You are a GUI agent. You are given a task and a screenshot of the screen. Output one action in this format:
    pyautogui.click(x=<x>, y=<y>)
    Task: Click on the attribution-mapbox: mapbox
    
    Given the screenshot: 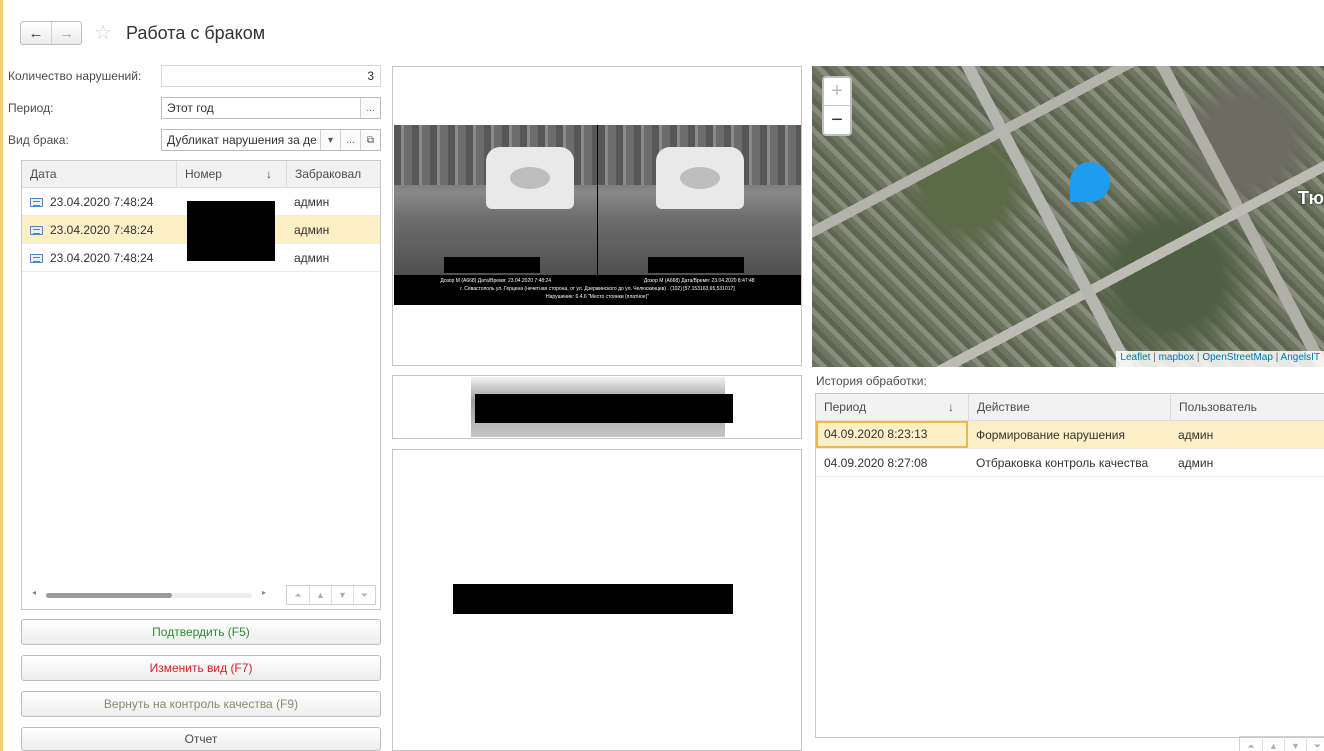 What is the action you would take?
    pyautogui.click(x=1177, y=357)
    